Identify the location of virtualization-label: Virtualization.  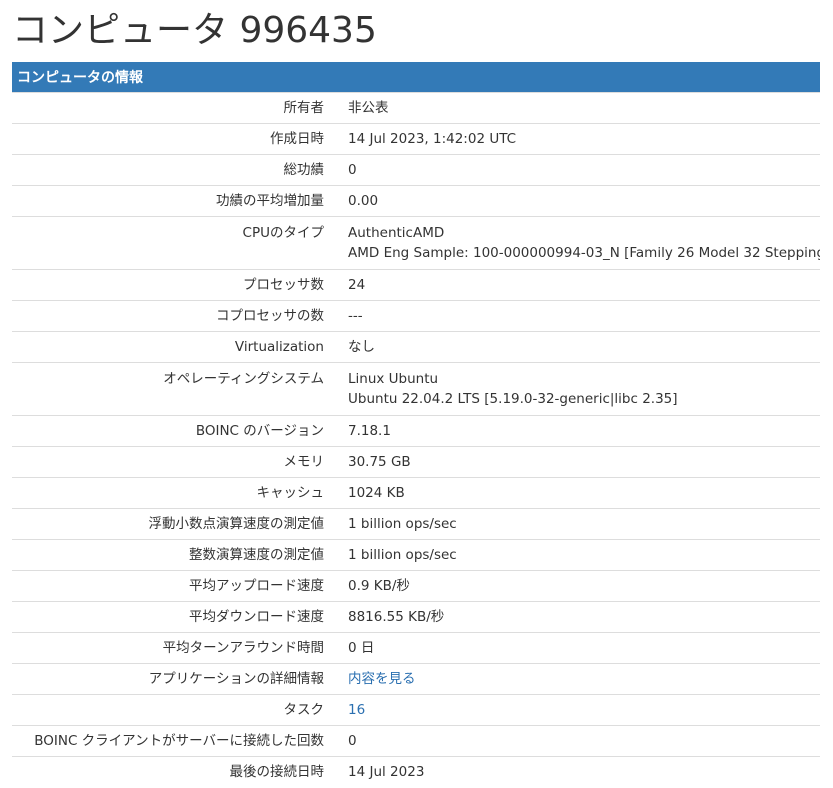
(172, 346).